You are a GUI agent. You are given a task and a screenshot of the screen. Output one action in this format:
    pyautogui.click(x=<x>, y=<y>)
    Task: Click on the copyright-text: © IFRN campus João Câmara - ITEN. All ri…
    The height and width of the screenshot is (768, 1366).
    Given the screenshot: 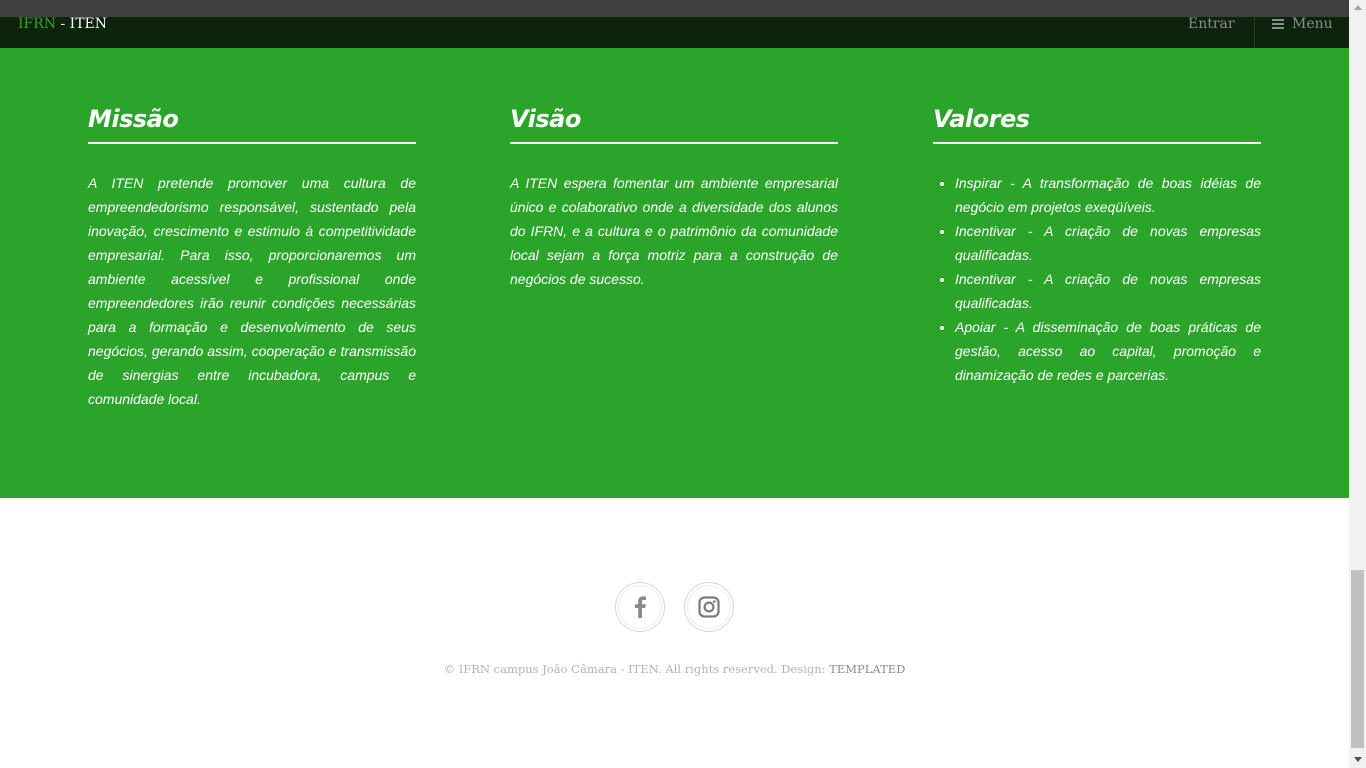 What is the action you would take?
    pyautogui.click(x=636, y=669)
    